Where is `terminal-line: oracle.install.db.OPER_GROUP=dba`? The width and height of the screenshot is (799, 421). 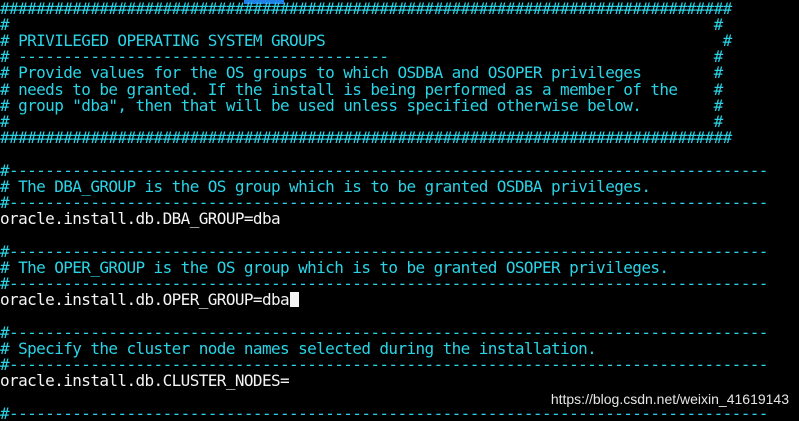
terminal-line: oracle.install.db.OPER_GROUP=dba is located at coordinates (150, 300).